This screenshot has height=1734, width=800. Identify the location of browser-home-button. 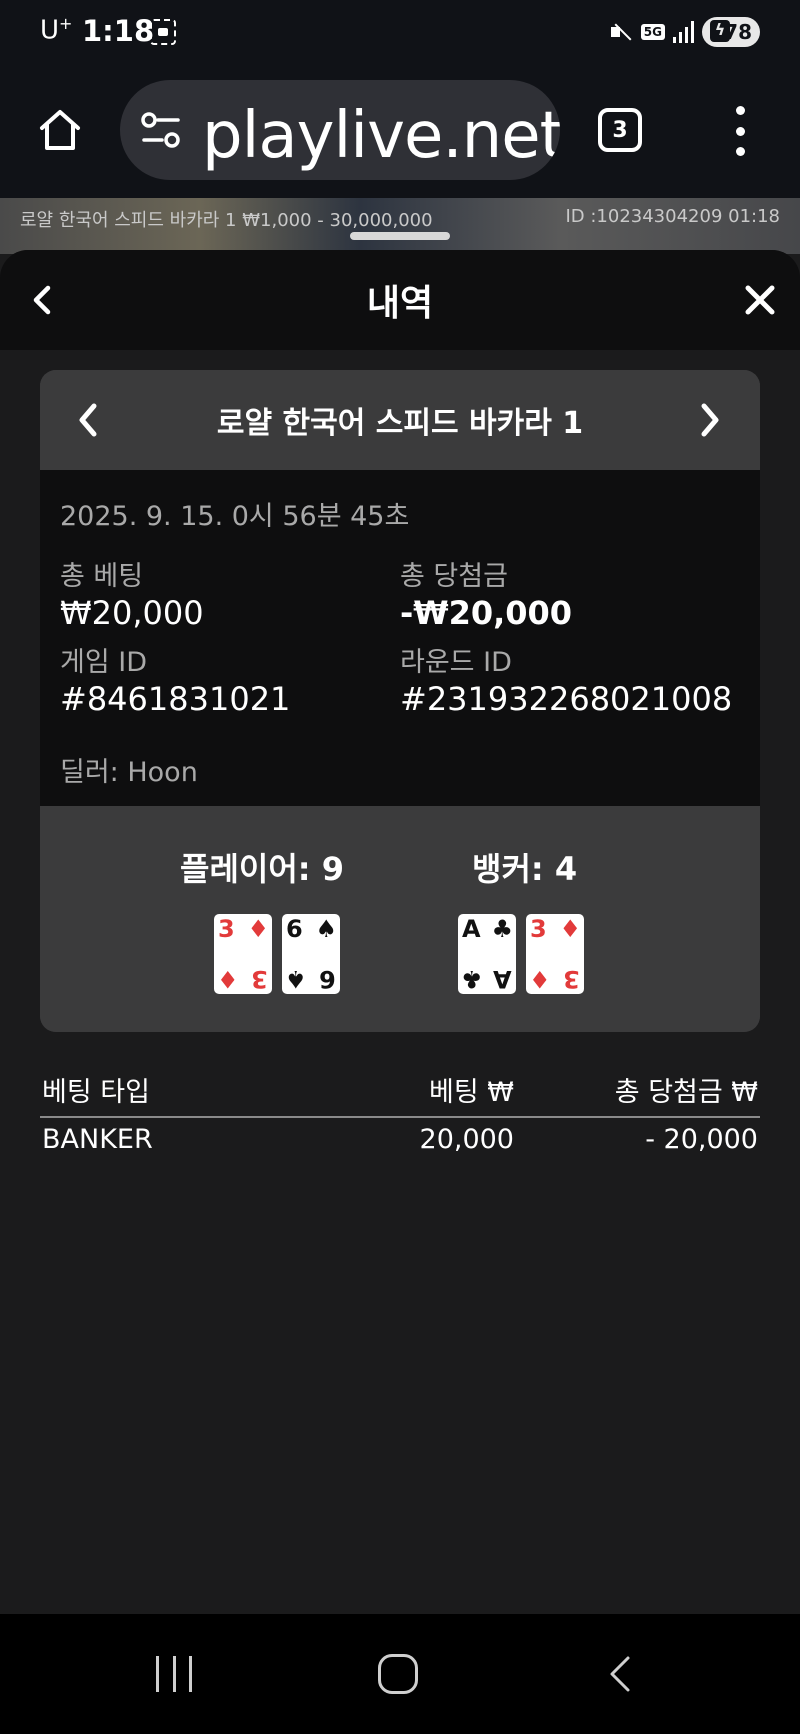
(60, 130).